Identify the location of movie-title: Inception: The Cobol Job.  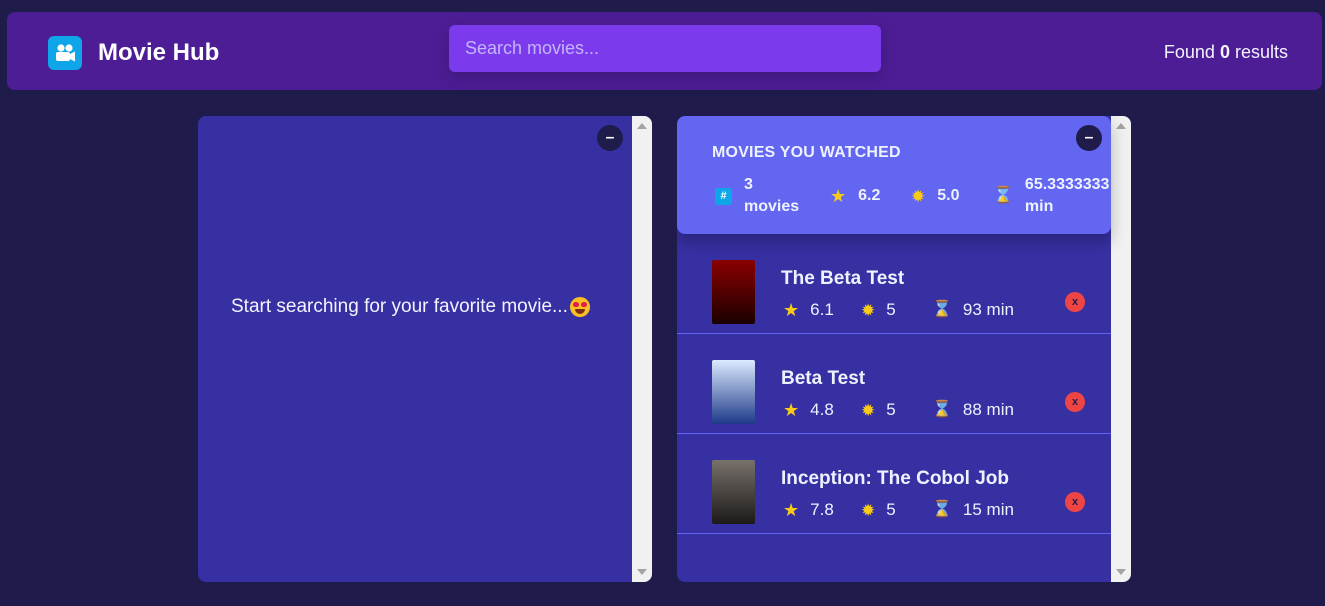
(895, 478).